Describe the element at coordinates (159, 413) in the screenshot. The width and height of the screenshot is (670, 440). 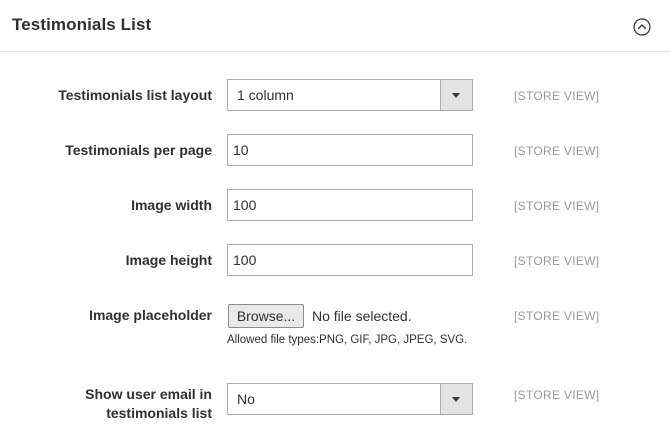
I see `field-label-show-email-line2: testimonials list` at that location.